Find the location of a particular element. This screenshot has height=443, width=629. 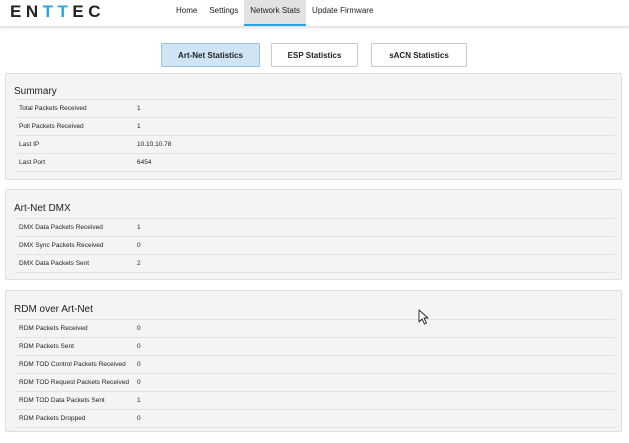

nav-update-firmware: Update Firmware is located at coordinates (342, 13).